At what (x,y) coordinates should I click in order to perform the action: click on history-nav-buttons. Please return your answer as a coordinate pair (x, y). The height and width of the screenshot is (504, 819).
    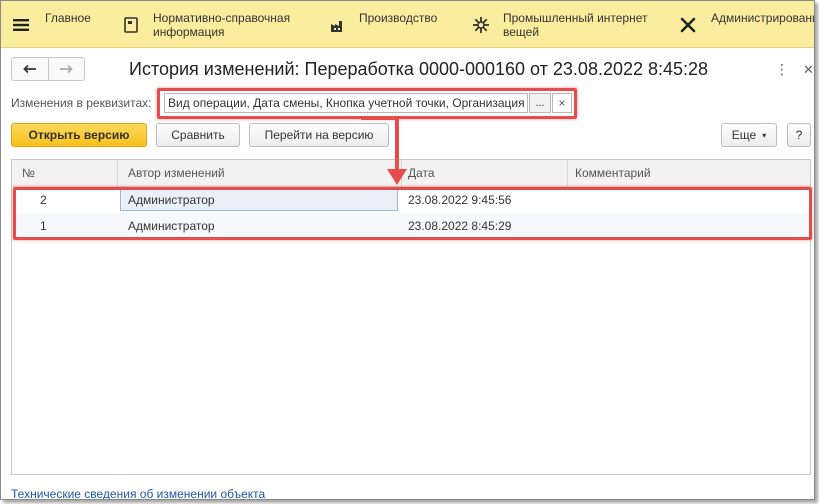
    Looking at the image, I should click on (48, 69).